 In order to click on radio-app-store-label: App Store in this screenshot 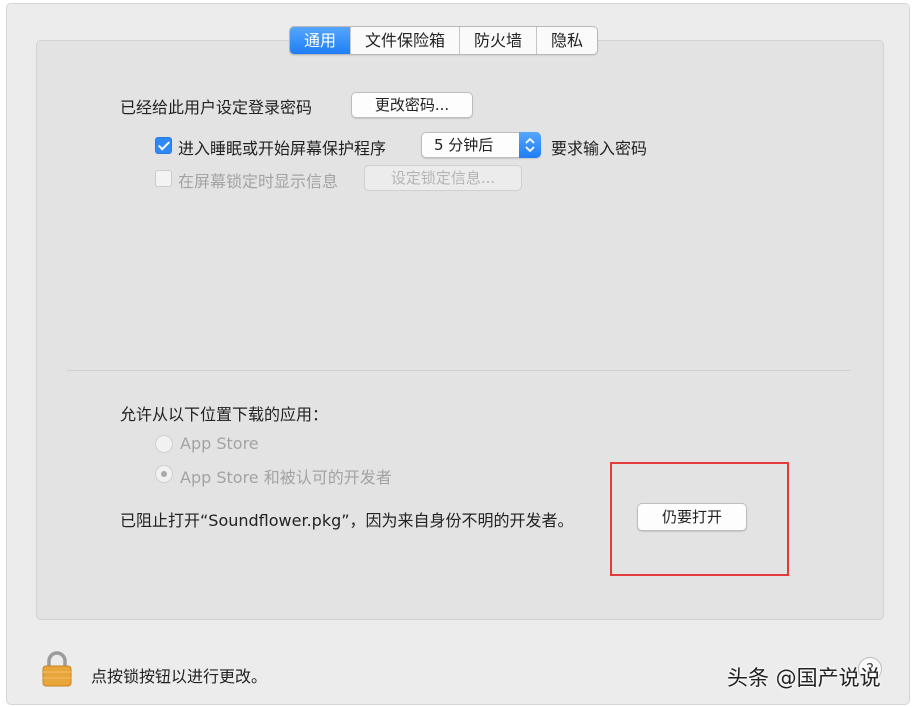, I will do `click(219, 443)`.